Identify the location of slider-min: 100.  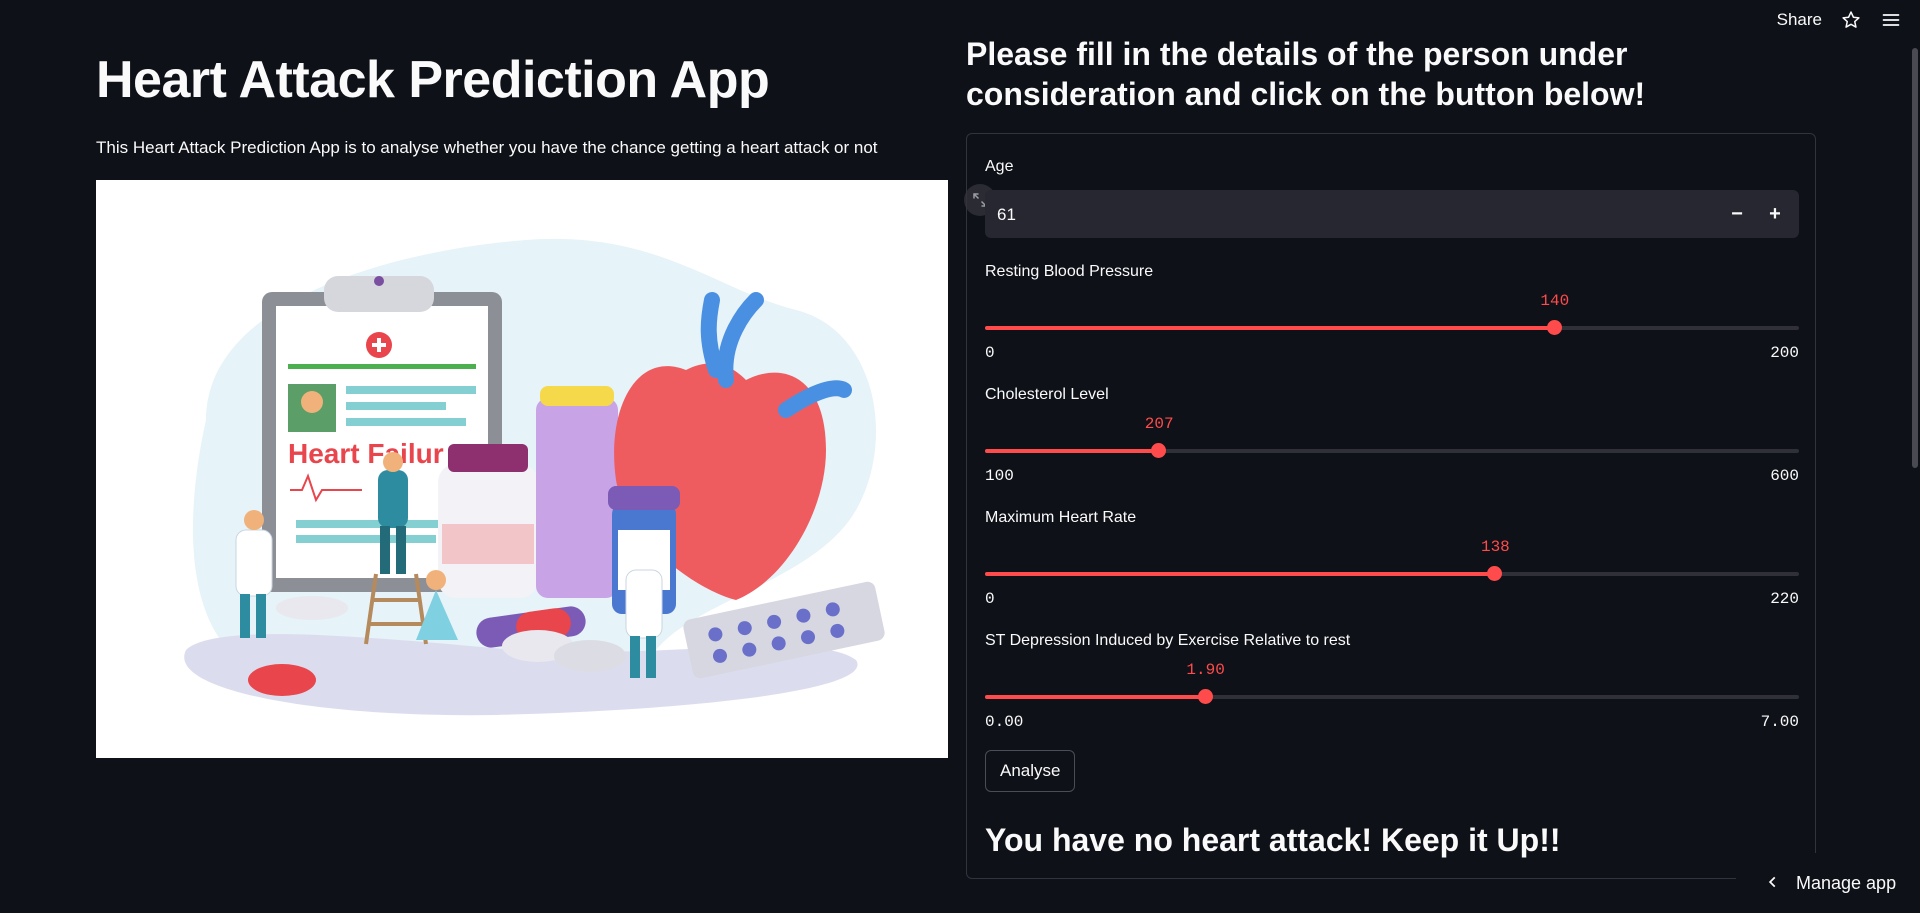
(999, 476).